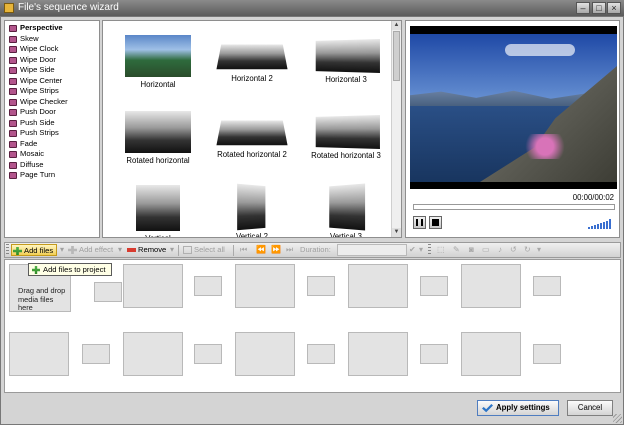  What do you see at coordinates (146, 250) in the screenshot?
I see `remove-button: Remove` at bounding box center [146, 250].